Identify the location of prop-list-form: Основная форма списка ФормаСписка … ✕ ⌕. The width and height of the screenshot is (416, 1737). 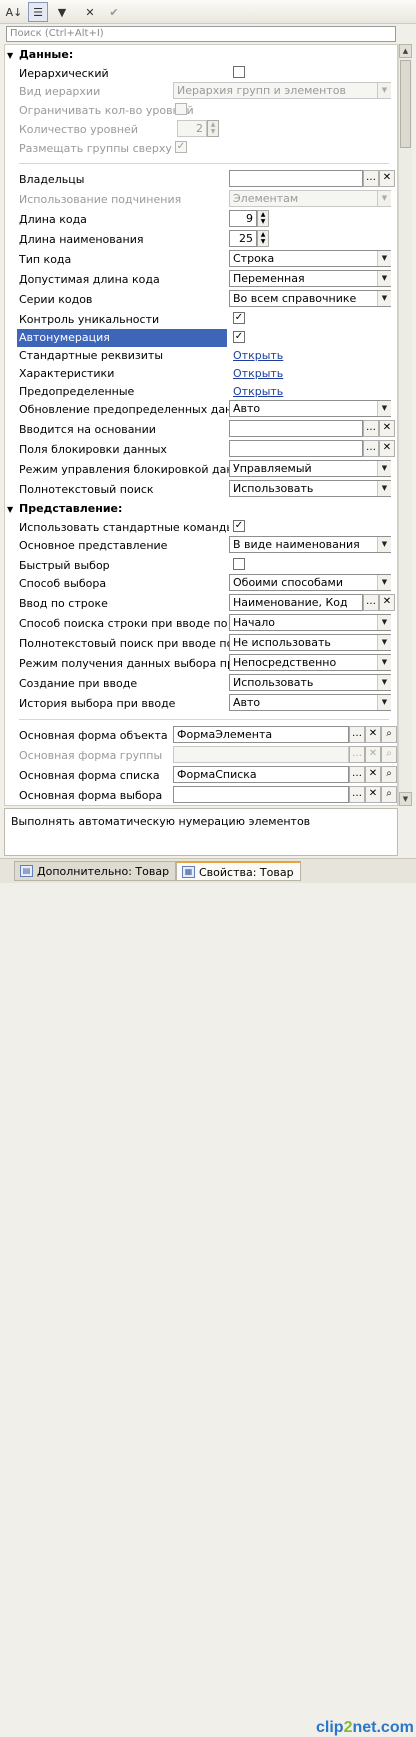
(201, 775).